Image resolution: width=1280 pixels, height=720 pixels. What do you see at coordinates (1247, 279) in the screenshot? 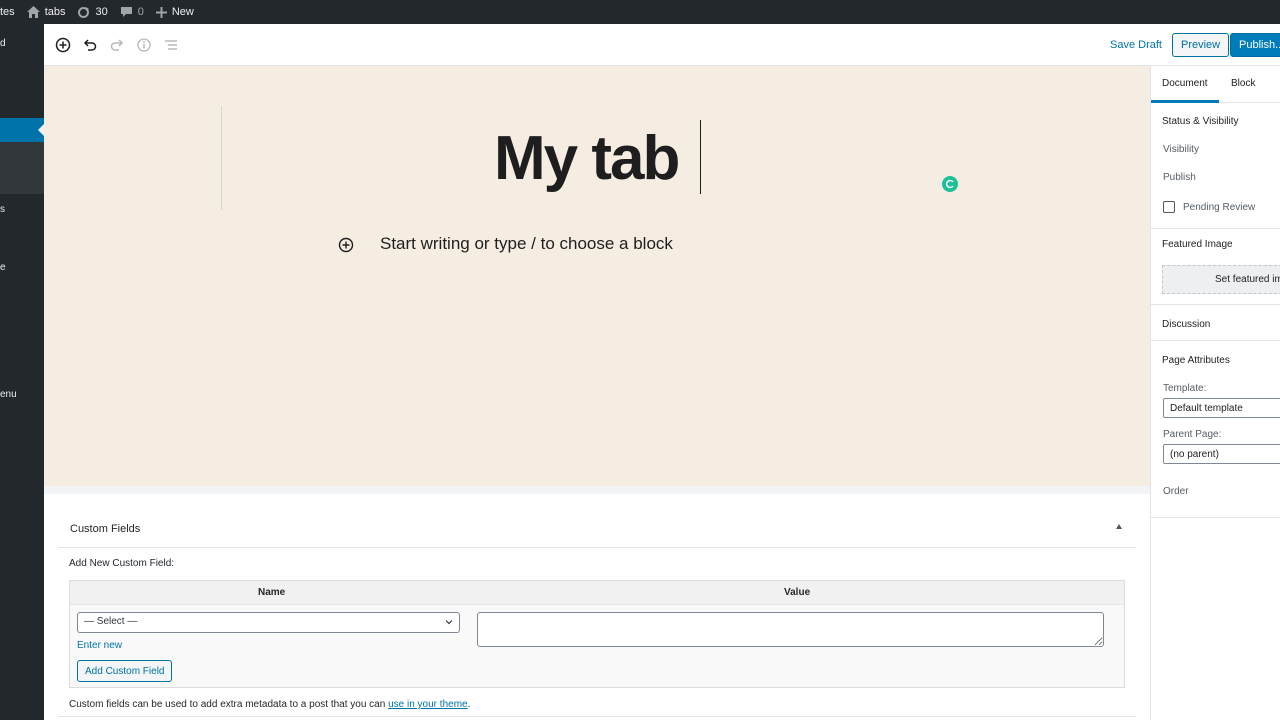
I see `set-featured-image-label: Set featured im` at bounding box center [1247, 279].